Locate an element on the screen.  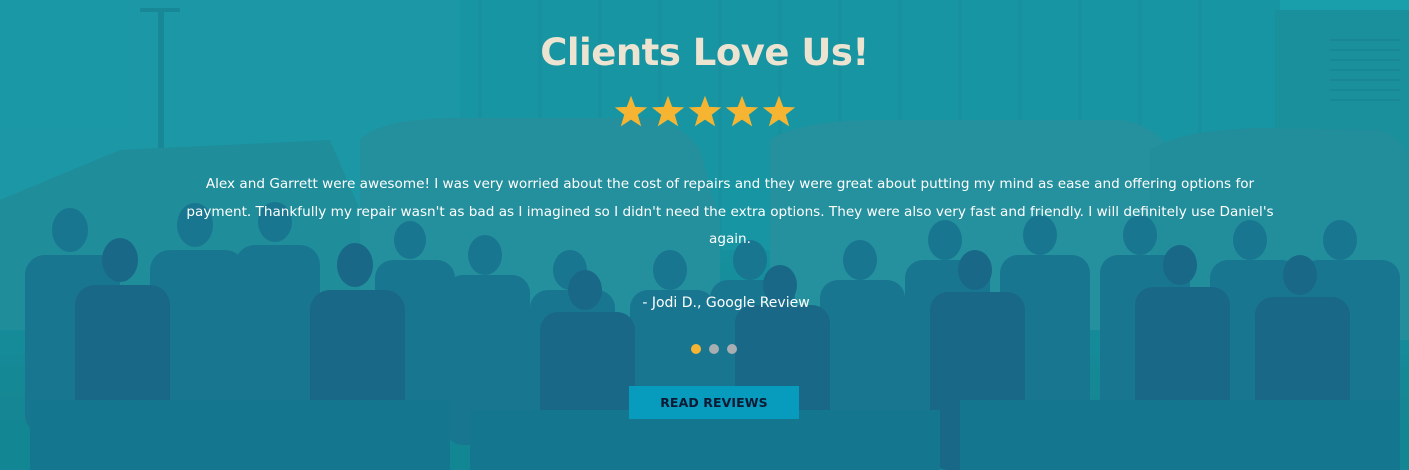
review-author: - Jodi D., Google Review is located at coordinates (726, 303).